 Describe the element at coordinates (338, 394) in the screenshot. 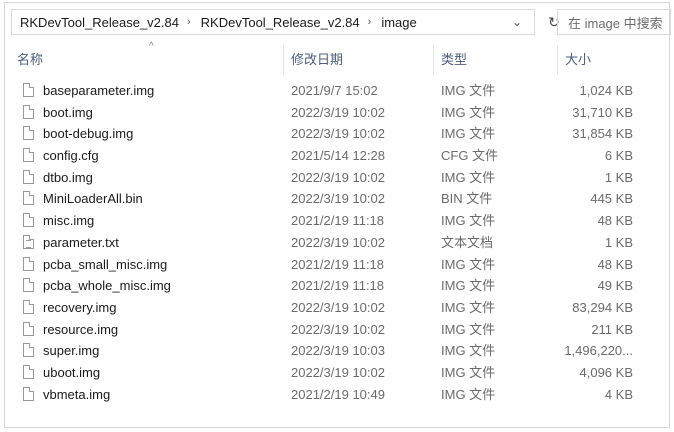

I see `file-date: 2021/2/19 10:49` at that location.